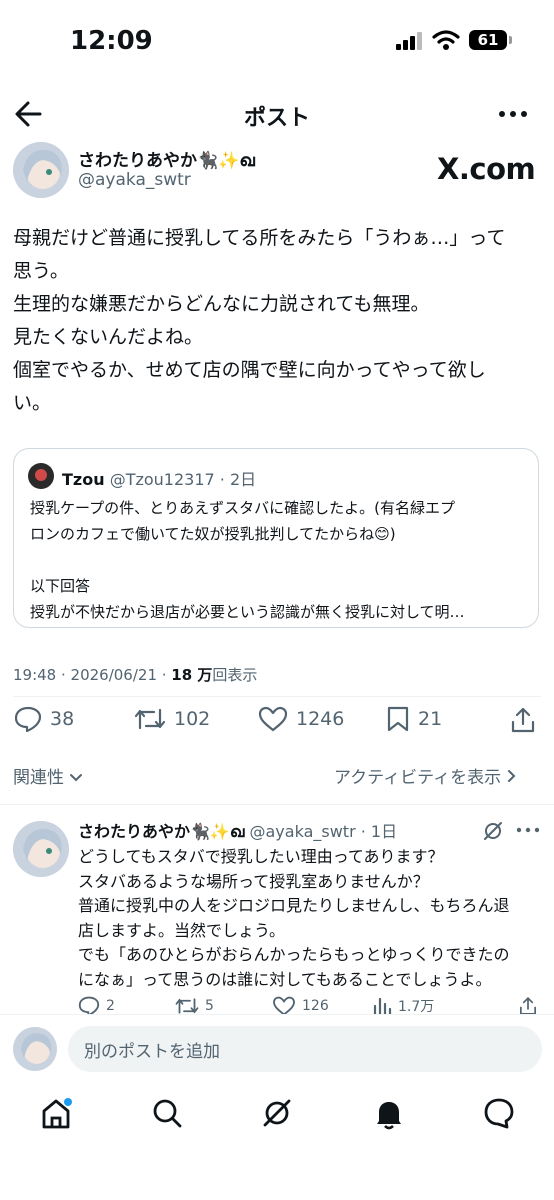 This screenshot has height=1200, width=554. I want to click on reply-line: になぁ」って思うのは誰に対してもあることでしょうよ。, so click(285, 979).